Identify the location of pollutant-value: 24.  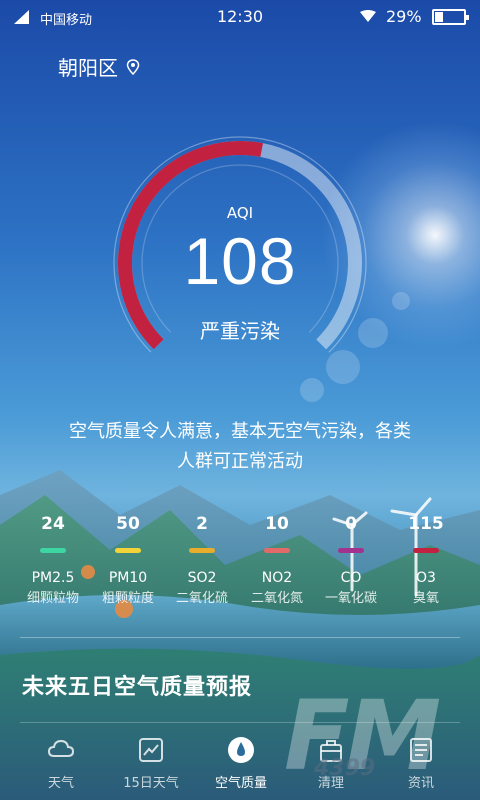
(53, 524).